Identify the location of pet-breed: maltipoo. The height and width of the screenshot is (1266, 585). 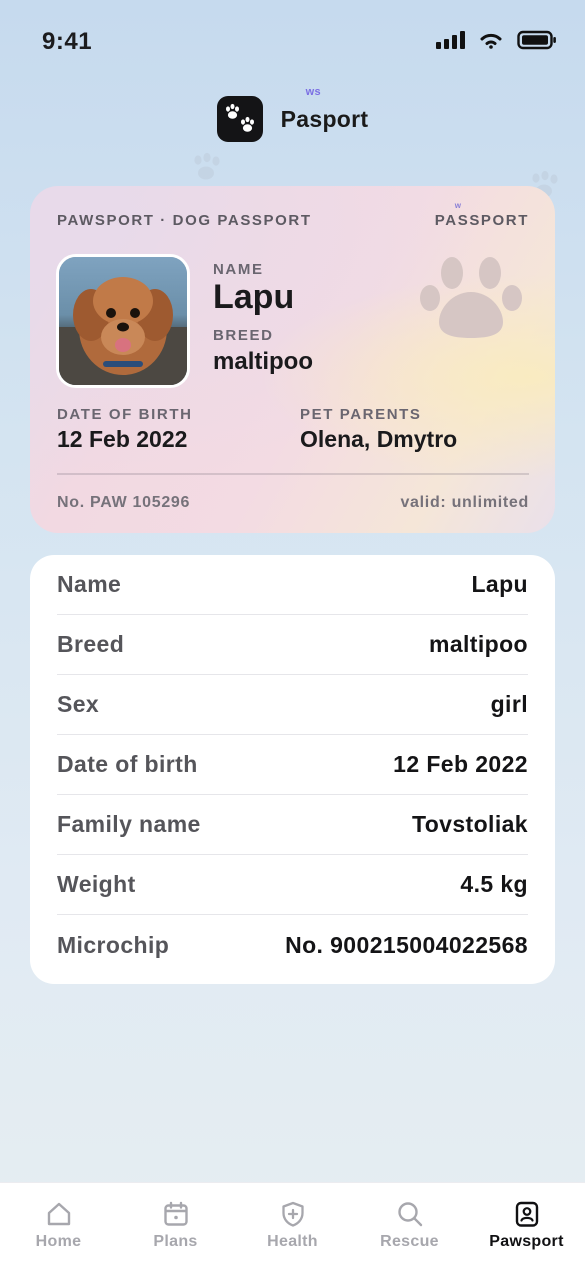
(263, 361).